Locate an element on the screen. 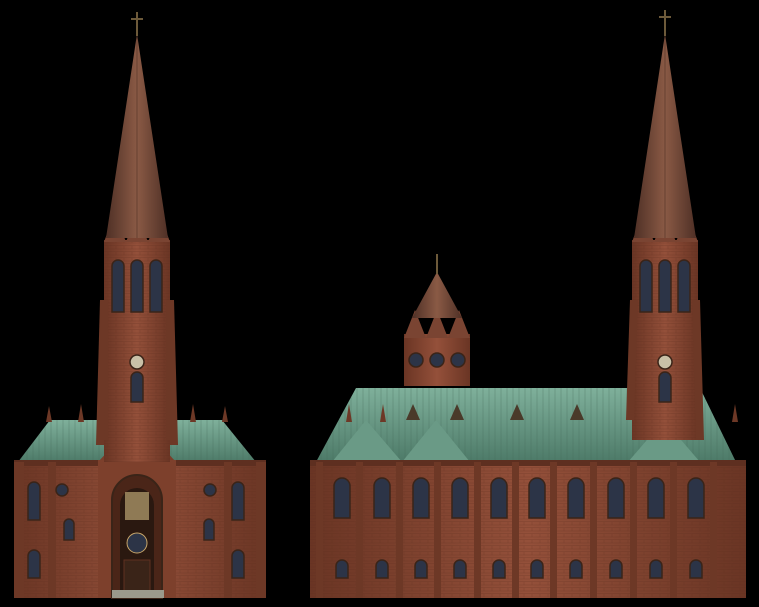 The height and width of the screenshot is (607, 759). front-tower-clock is located at coordinates (137, 362).